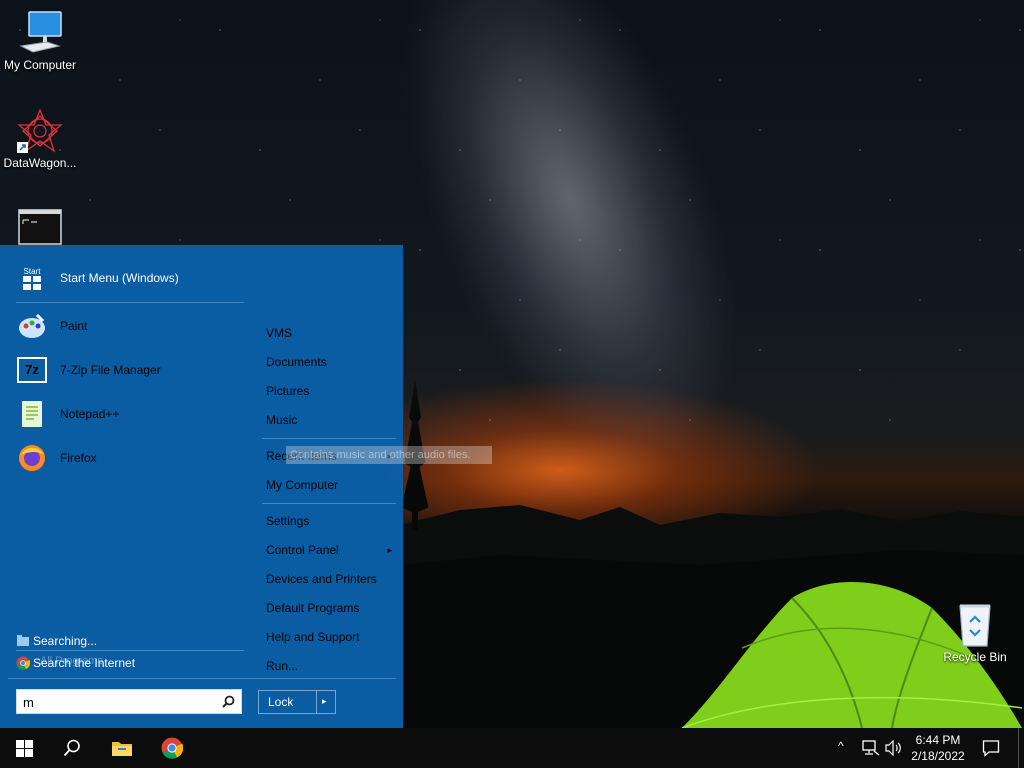 The width and height of the screenshot is (1024, 768). Describe the element at coordinates (389, 550) in the screenshot. I see `submenu-arrow-icon: ▸` at that location.